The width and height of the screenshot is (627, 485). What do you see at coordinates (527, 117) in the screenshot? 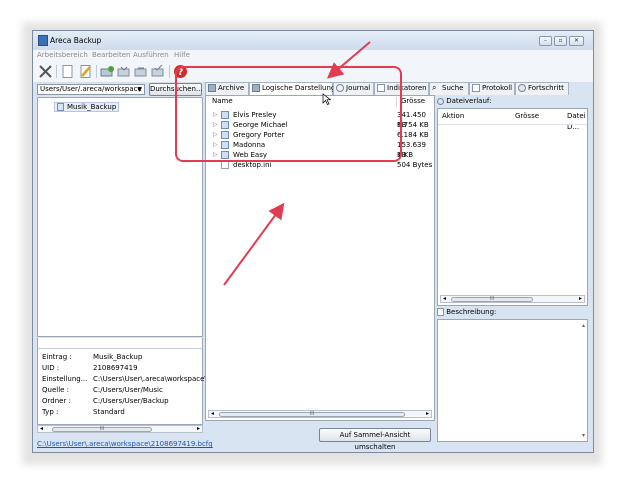
I see `column-header-groesse: Grösse` at bounding box center [527, 117].